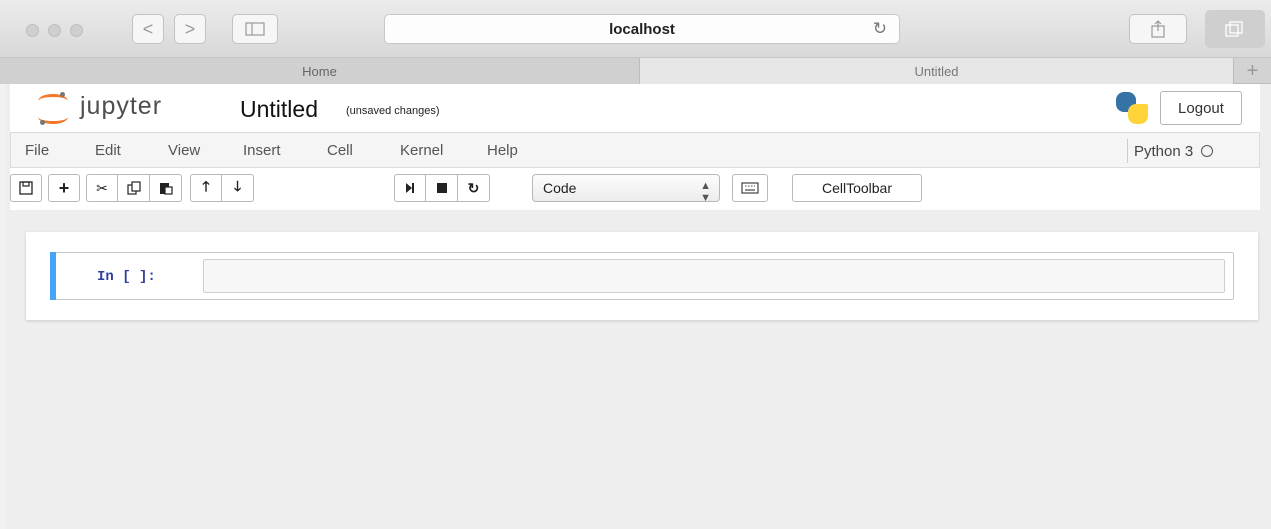 This screenshot has width=1271, height=529. I want to click on menu-help: Help, so click(502, 150).